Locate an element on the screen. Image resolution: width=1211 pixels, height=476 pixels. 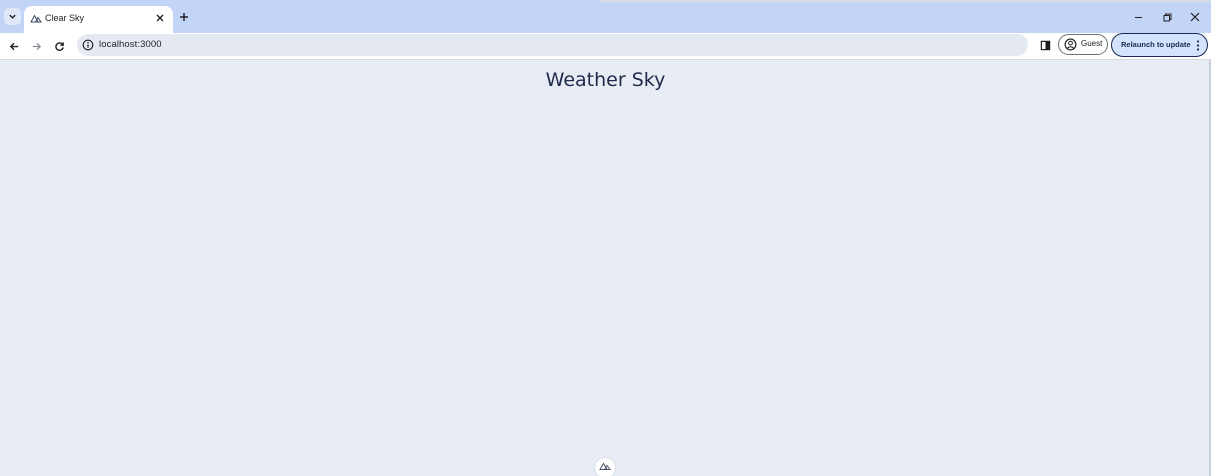
tab-strip: Clear Sky is located at coordinates (605, 16).